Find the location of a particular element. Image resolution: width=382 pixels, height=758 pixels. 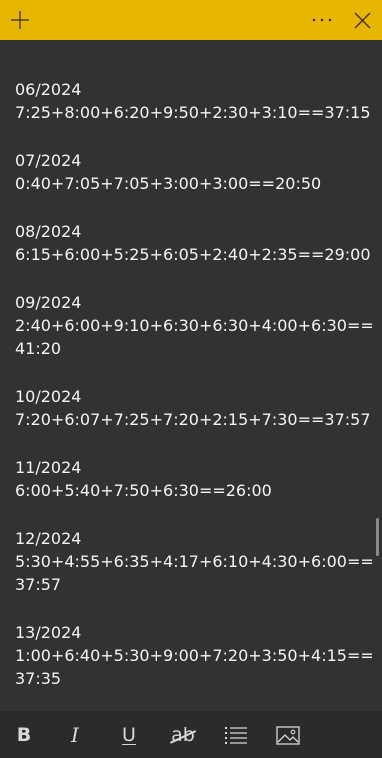

scrollbar-thumb is located at coordinates (377, 537).